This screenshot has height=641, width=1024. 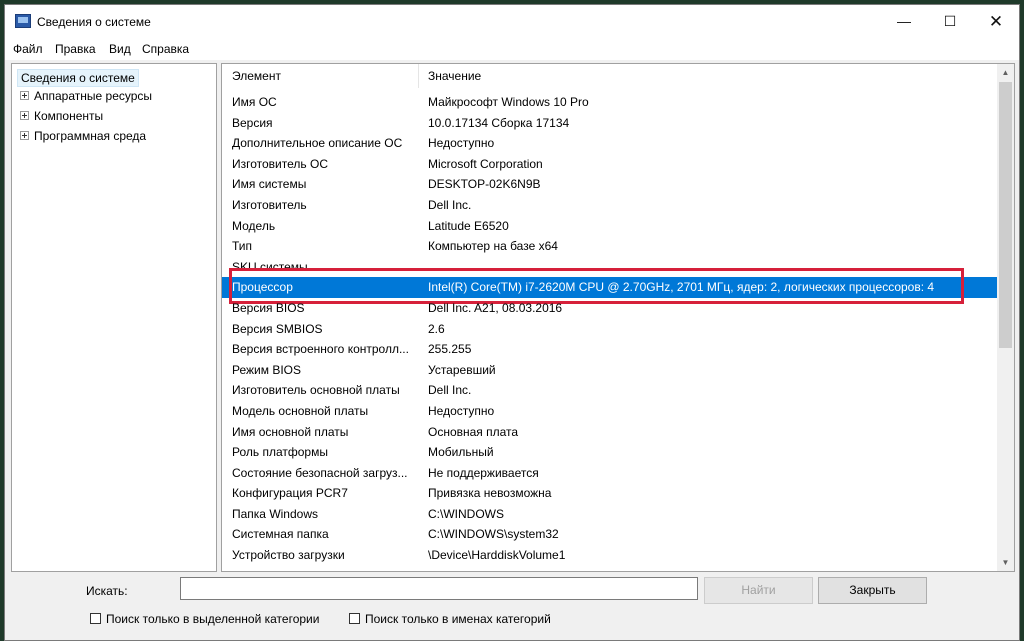 I want to click on table-row: Тип Компьютер на базе x64, so click(x=610, y=246).